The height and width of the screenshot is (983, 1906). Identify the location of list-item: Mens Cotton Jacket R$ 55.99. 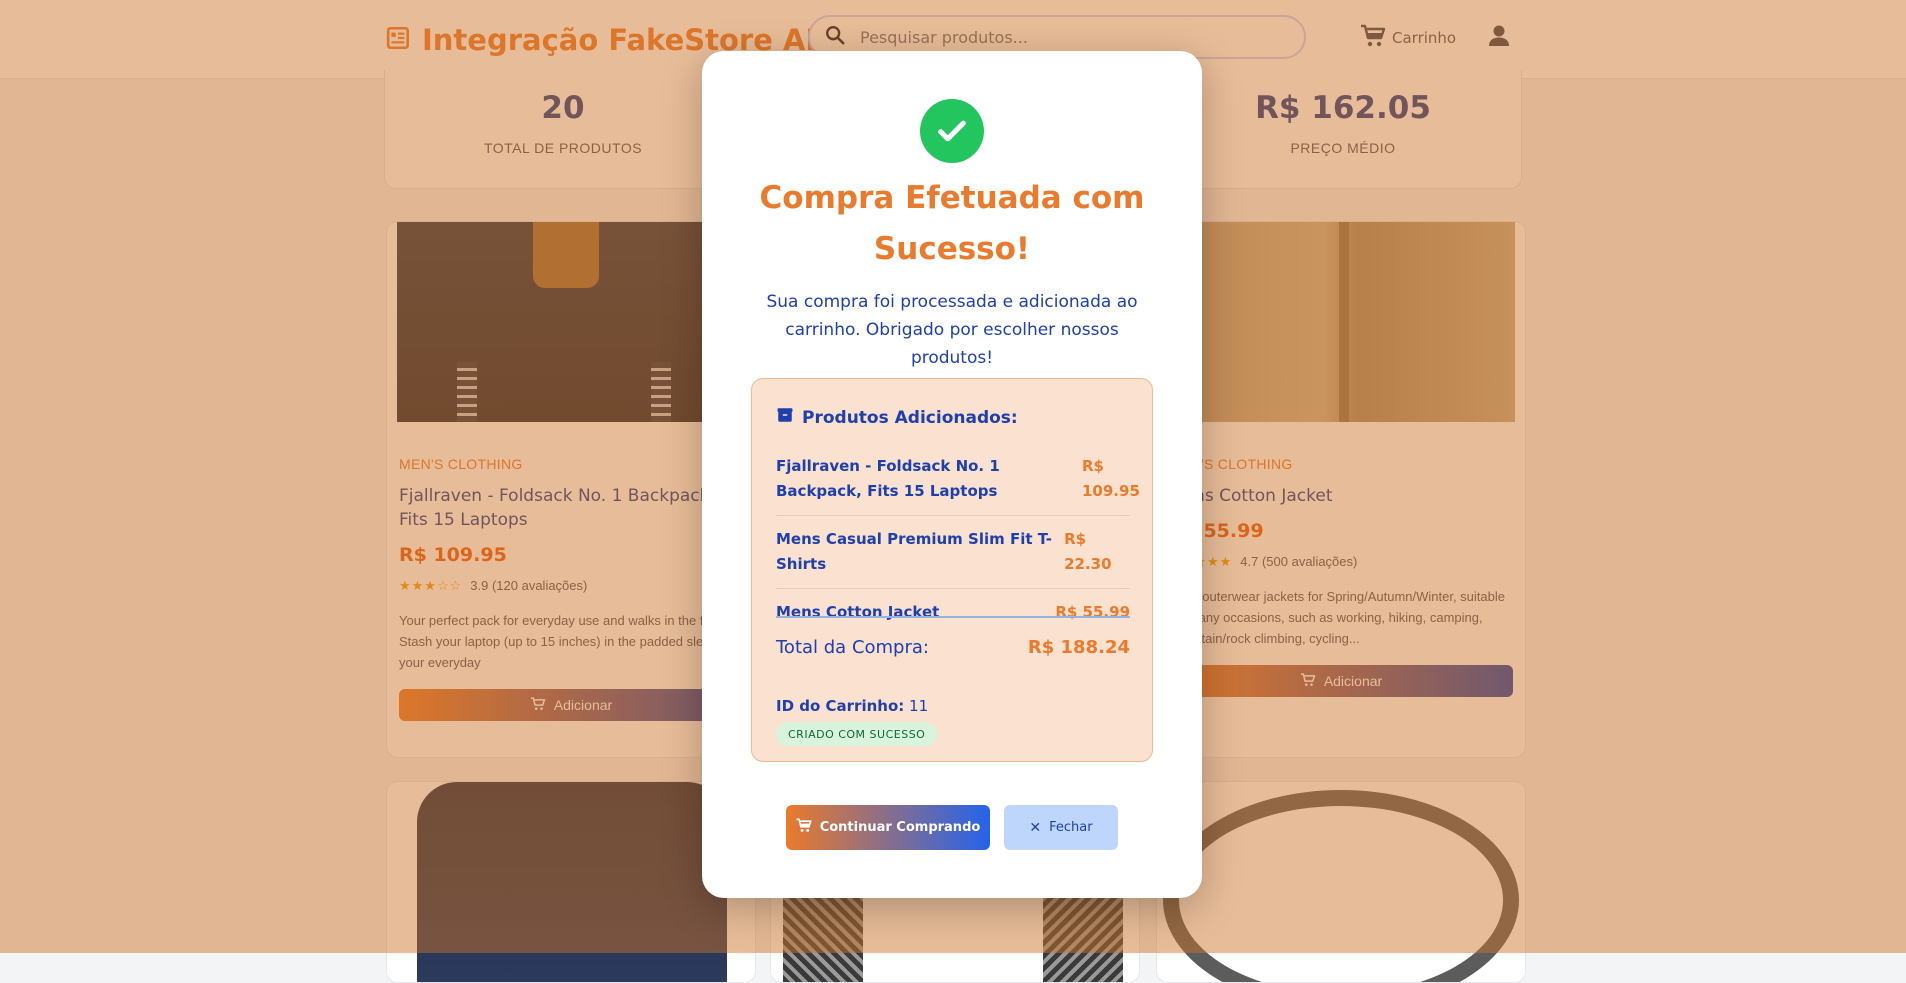
(953, 618).